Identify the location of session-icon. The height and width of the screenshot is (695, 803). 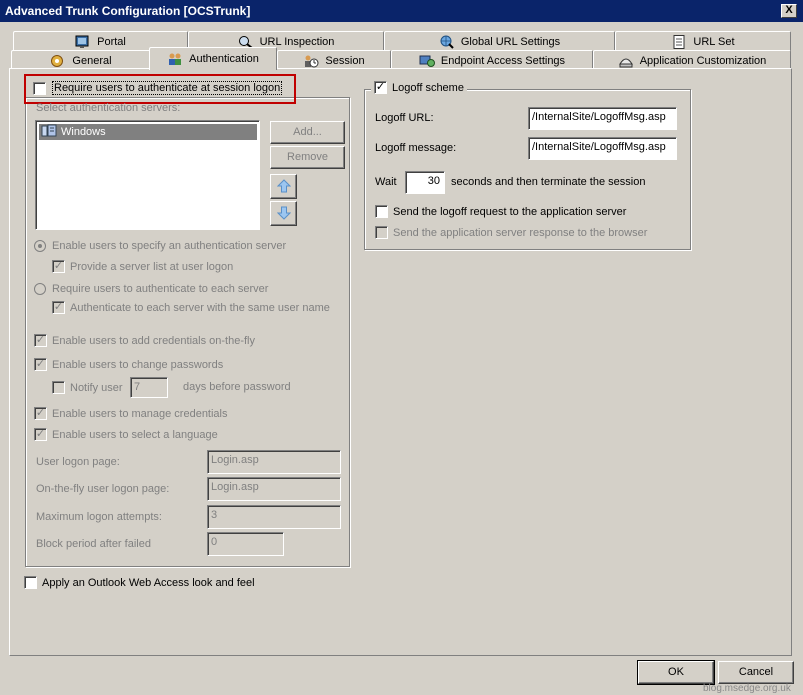
(311, 61).